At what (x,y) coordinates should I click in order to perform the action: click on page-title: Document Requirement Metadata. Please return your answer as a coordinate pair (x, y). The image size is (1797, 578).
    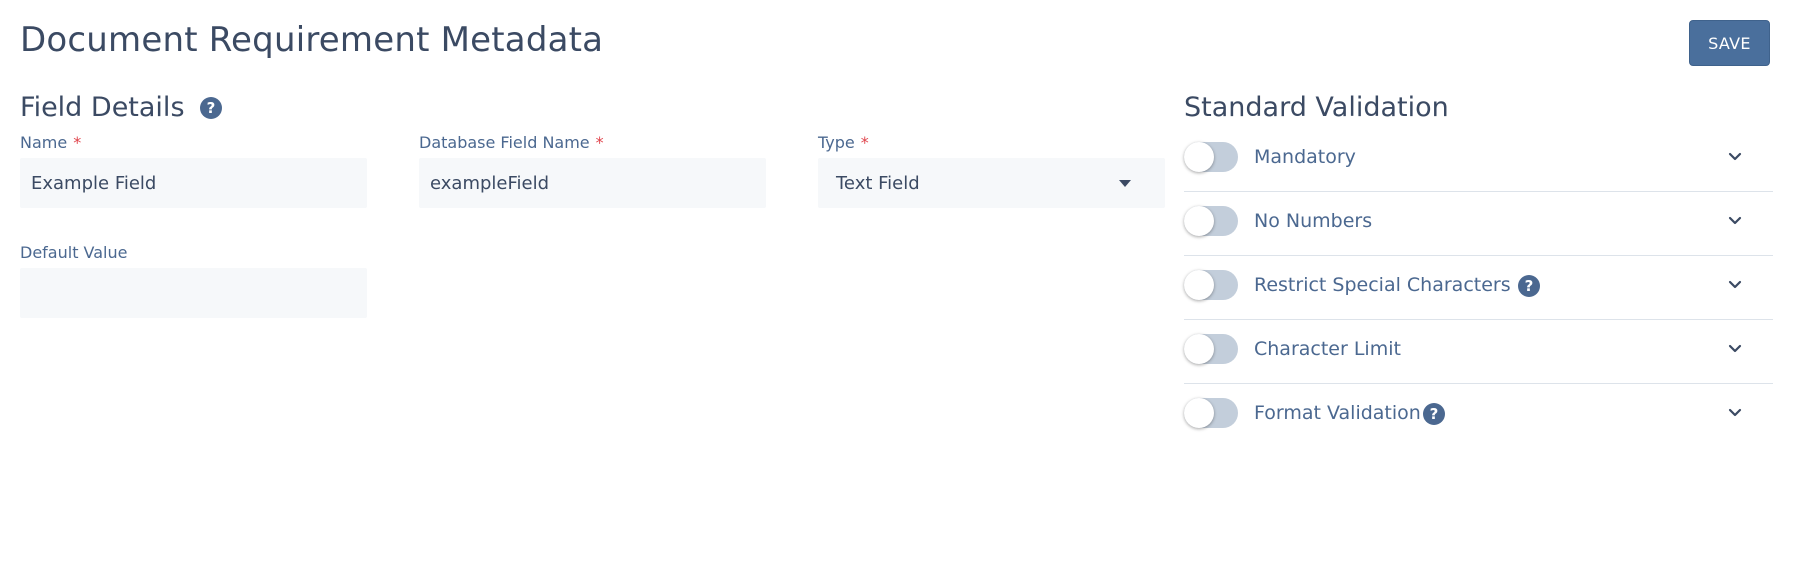
    Looking at the image, I should click on (312, 40).